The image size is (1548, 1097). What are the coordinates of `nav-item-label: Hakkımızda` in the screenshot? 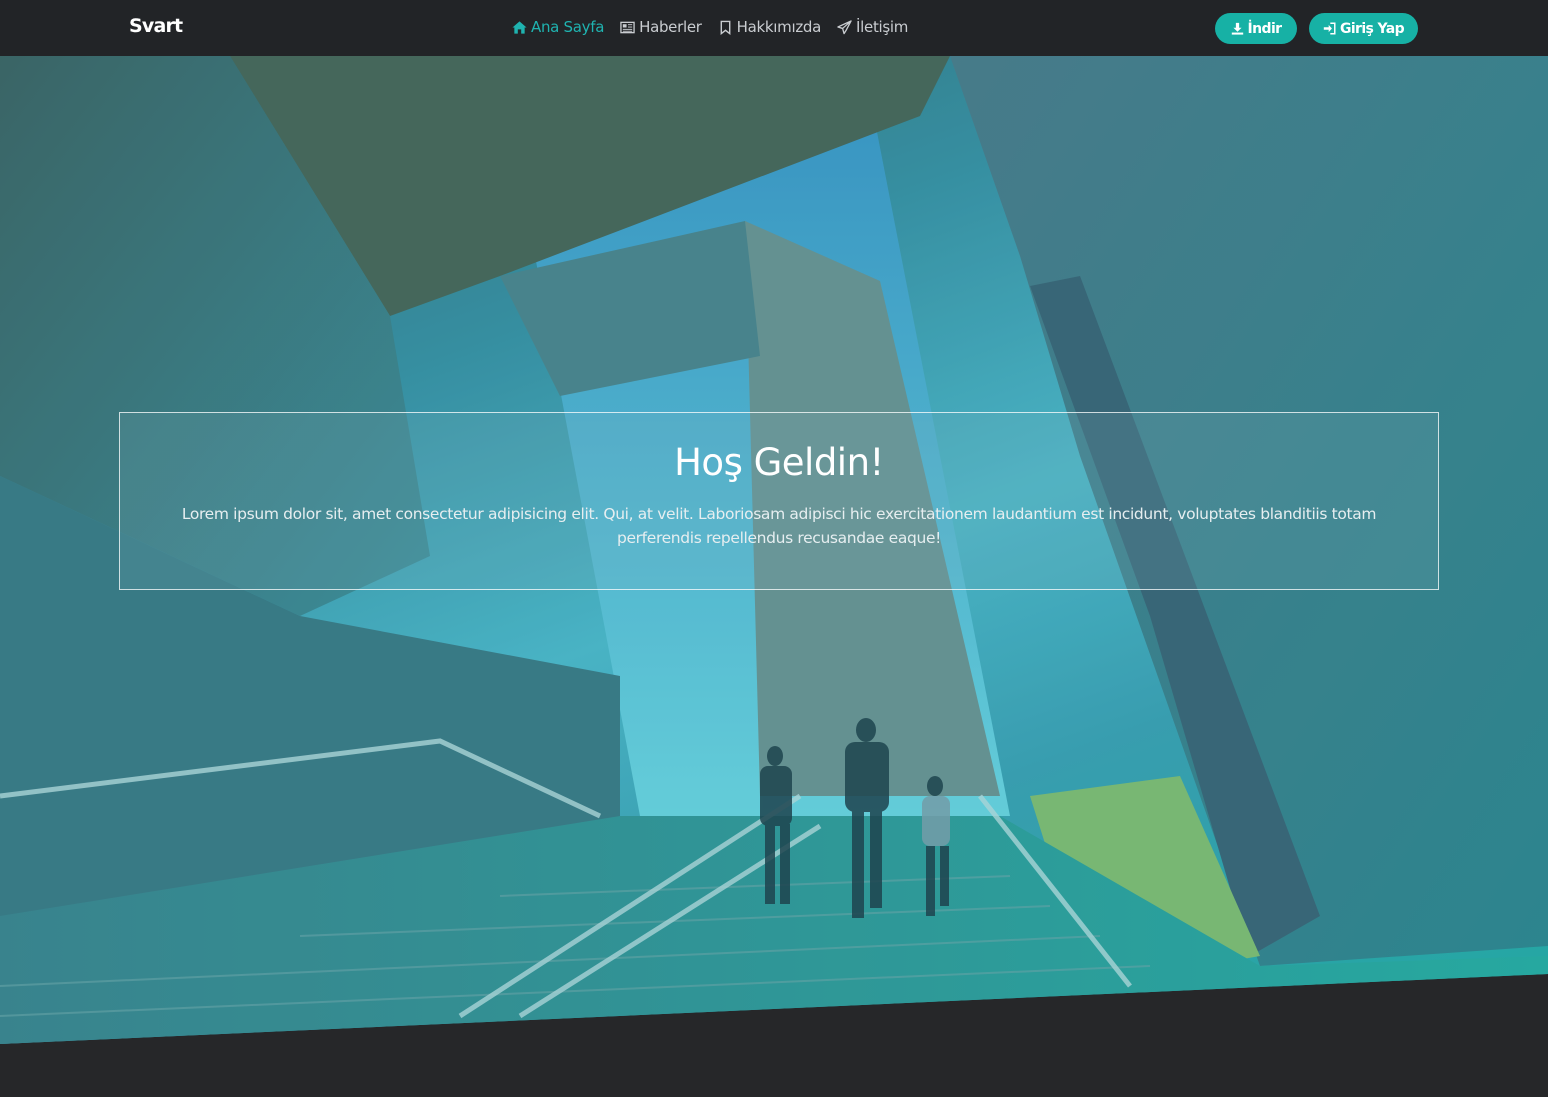 It's located at (779, 27).